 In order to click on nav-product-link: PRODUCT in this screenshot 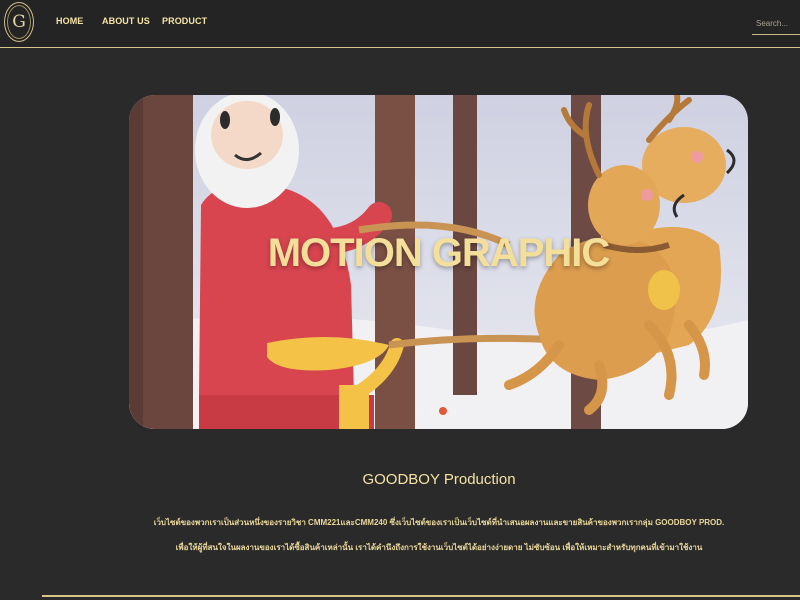, I will do `click(184, 21)`.